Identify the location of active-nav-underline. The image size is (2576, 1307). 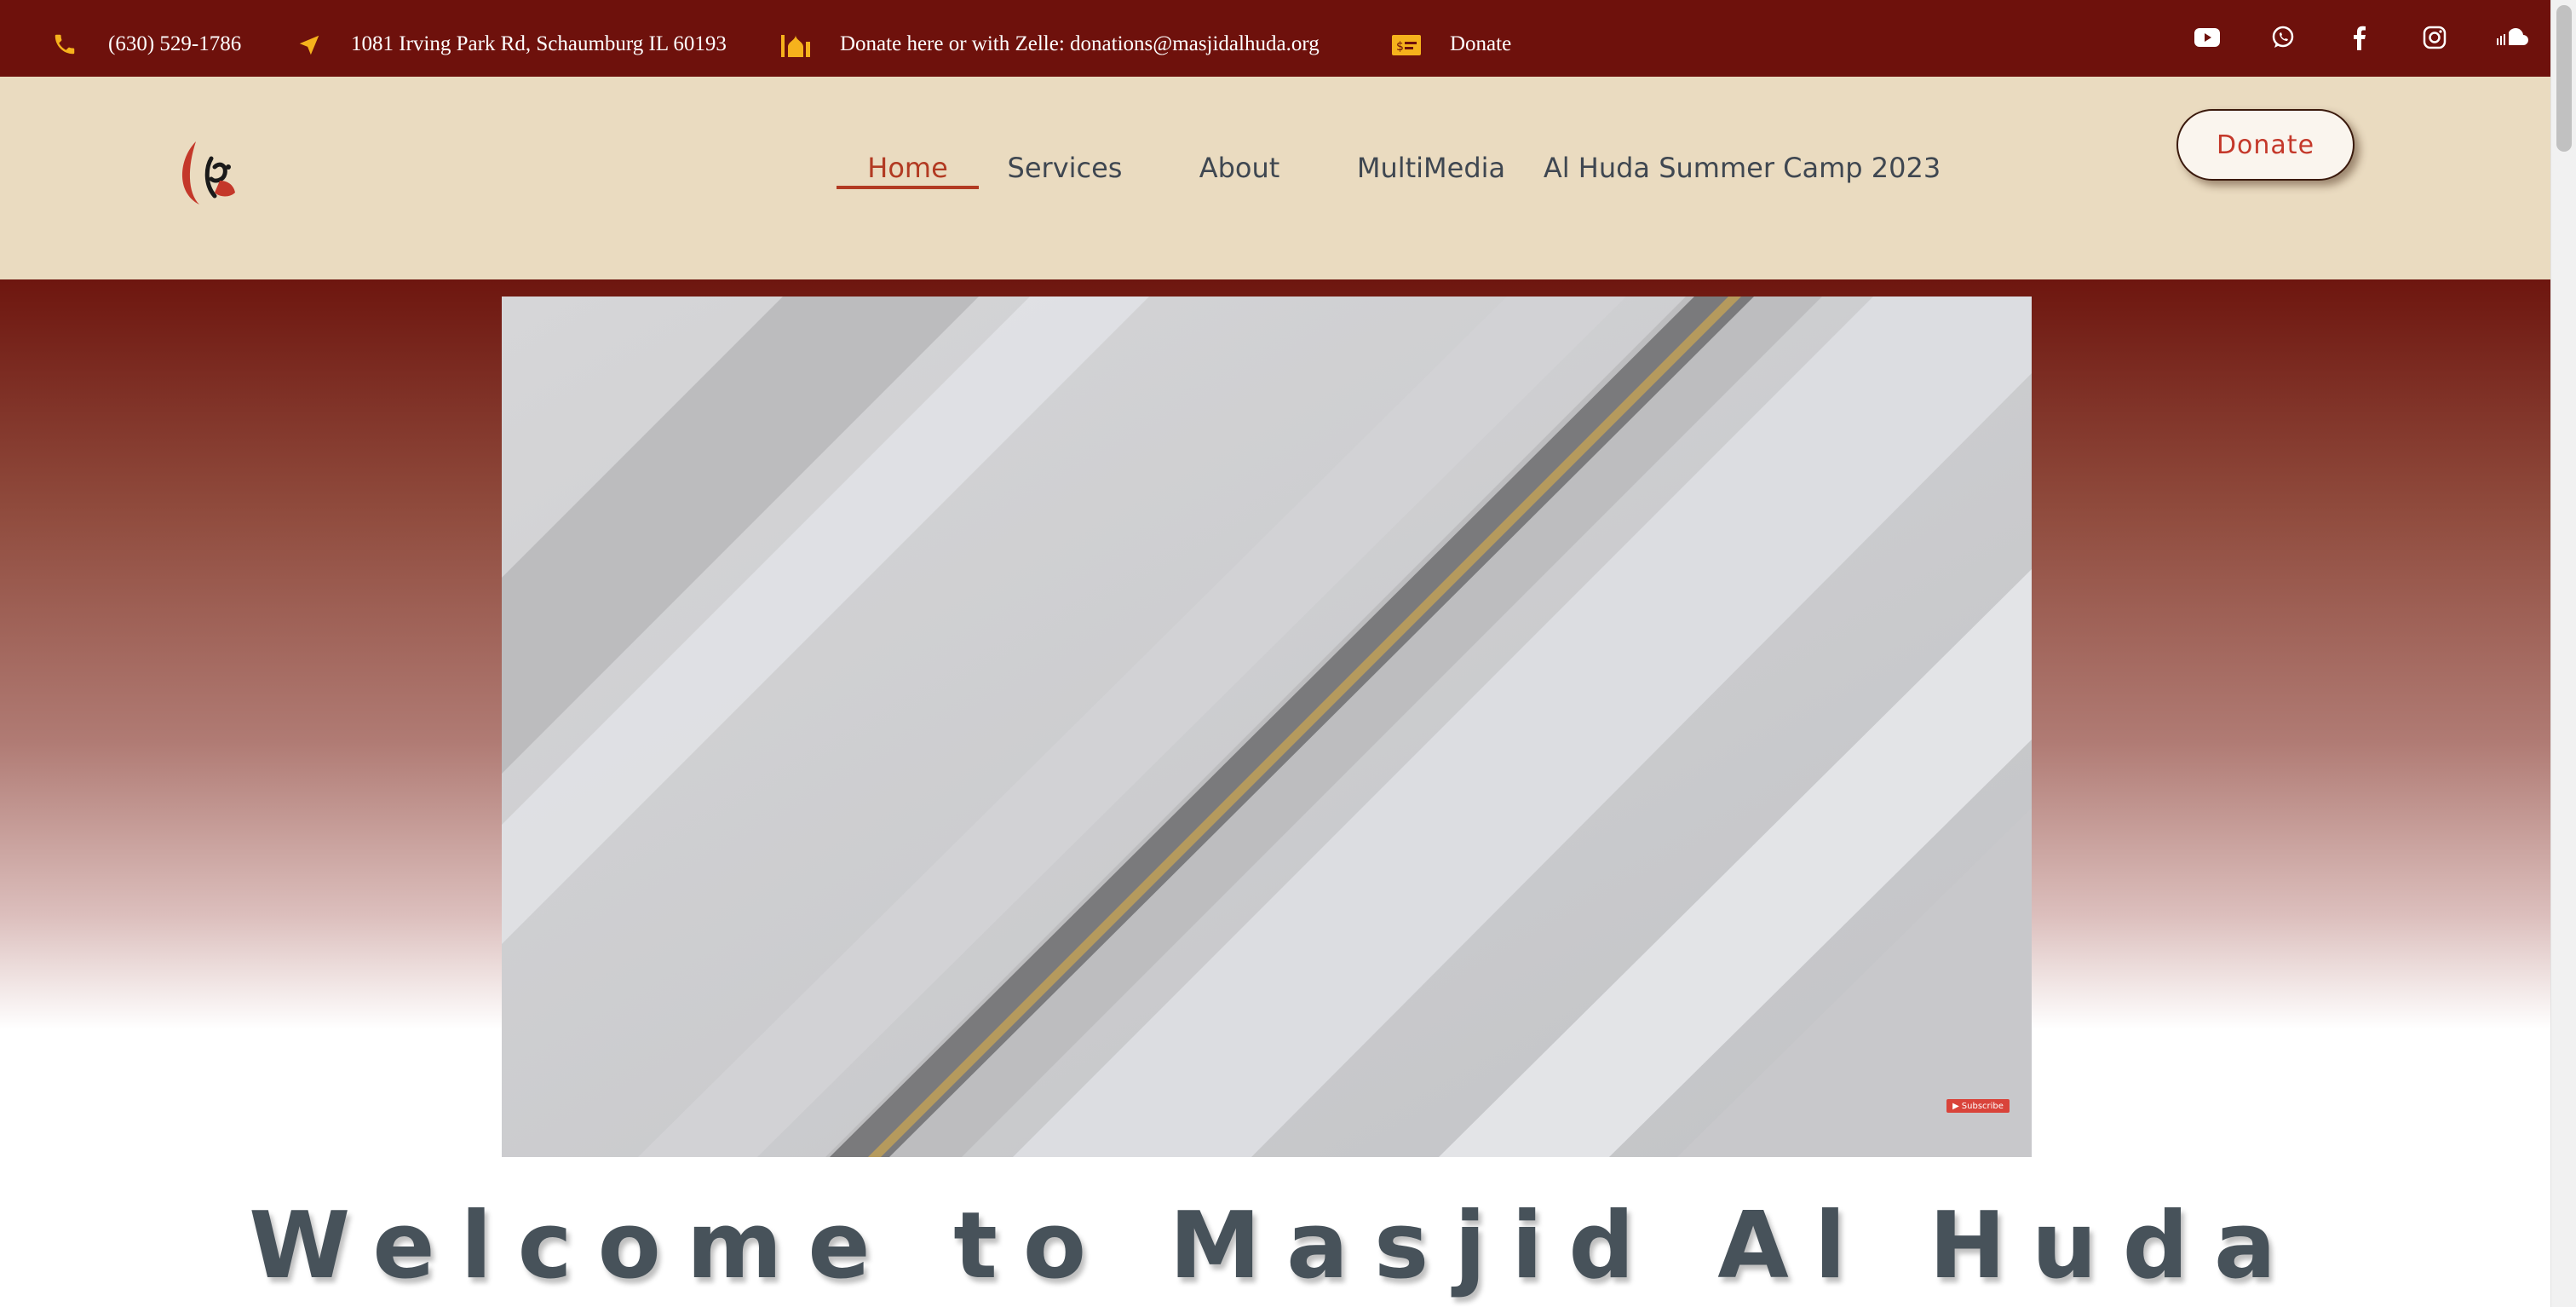
(908, 188).